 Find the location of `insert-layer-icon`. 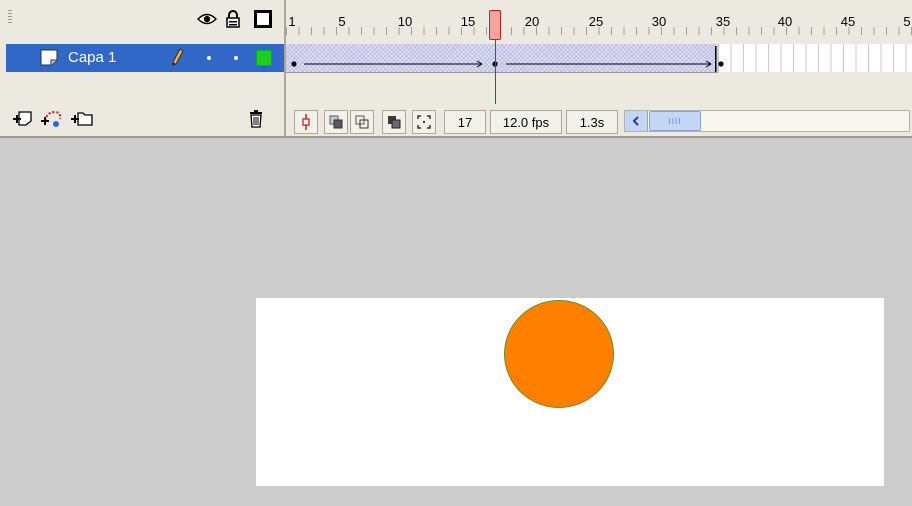

insert-layer-icon is located at coordinates (23, 121).